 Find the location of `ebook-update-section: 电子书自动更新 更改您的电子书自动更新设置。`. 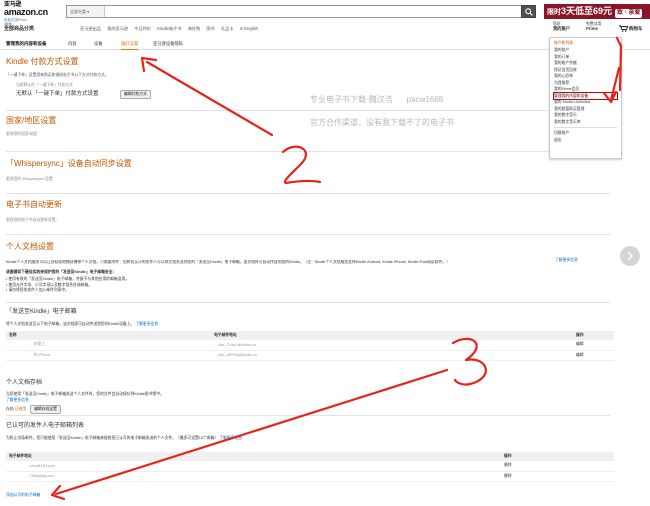

ebook-update-section: 电子书自动更新 更改您的电子书自动更新设置。 is located at coordinates (34, 210).